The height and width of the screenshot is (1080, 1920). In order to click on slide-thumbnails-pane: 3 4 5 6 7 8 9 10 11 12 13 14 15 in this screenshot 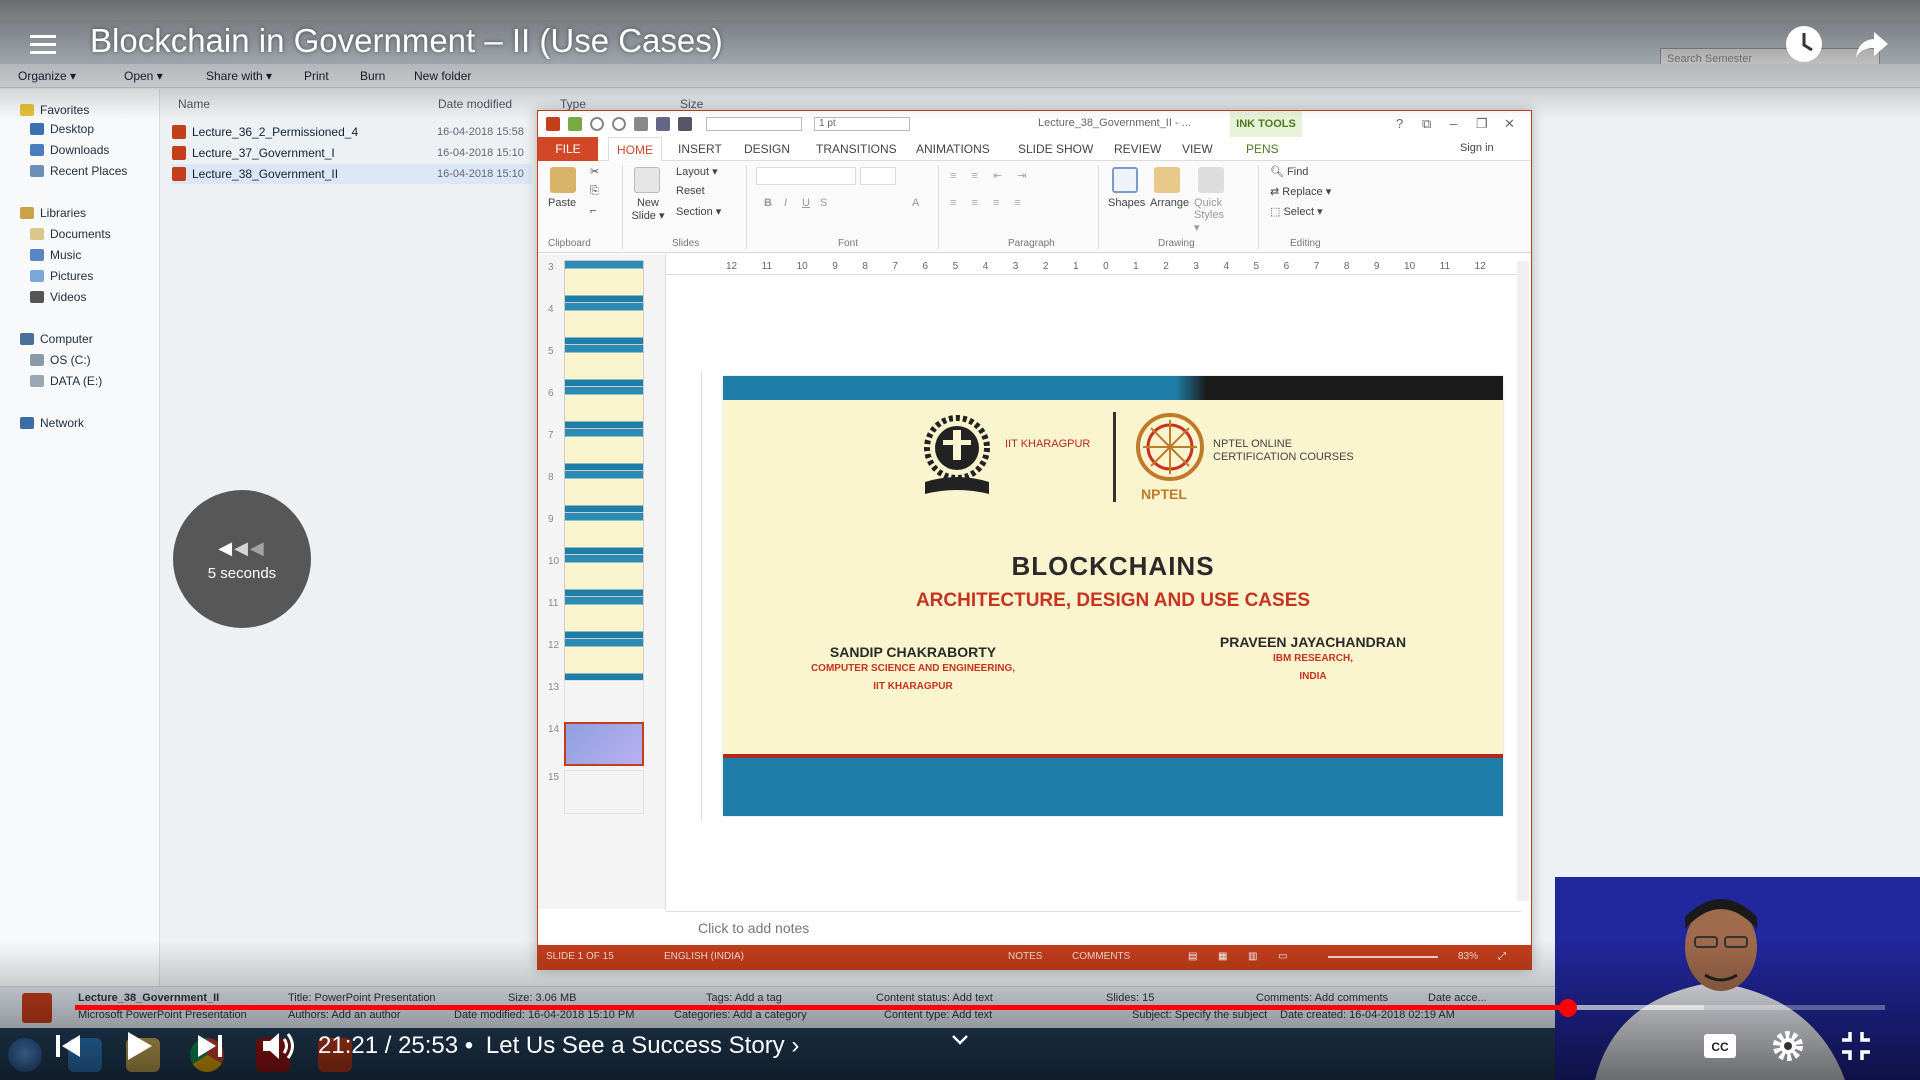, I will do `click(602, 581)`.